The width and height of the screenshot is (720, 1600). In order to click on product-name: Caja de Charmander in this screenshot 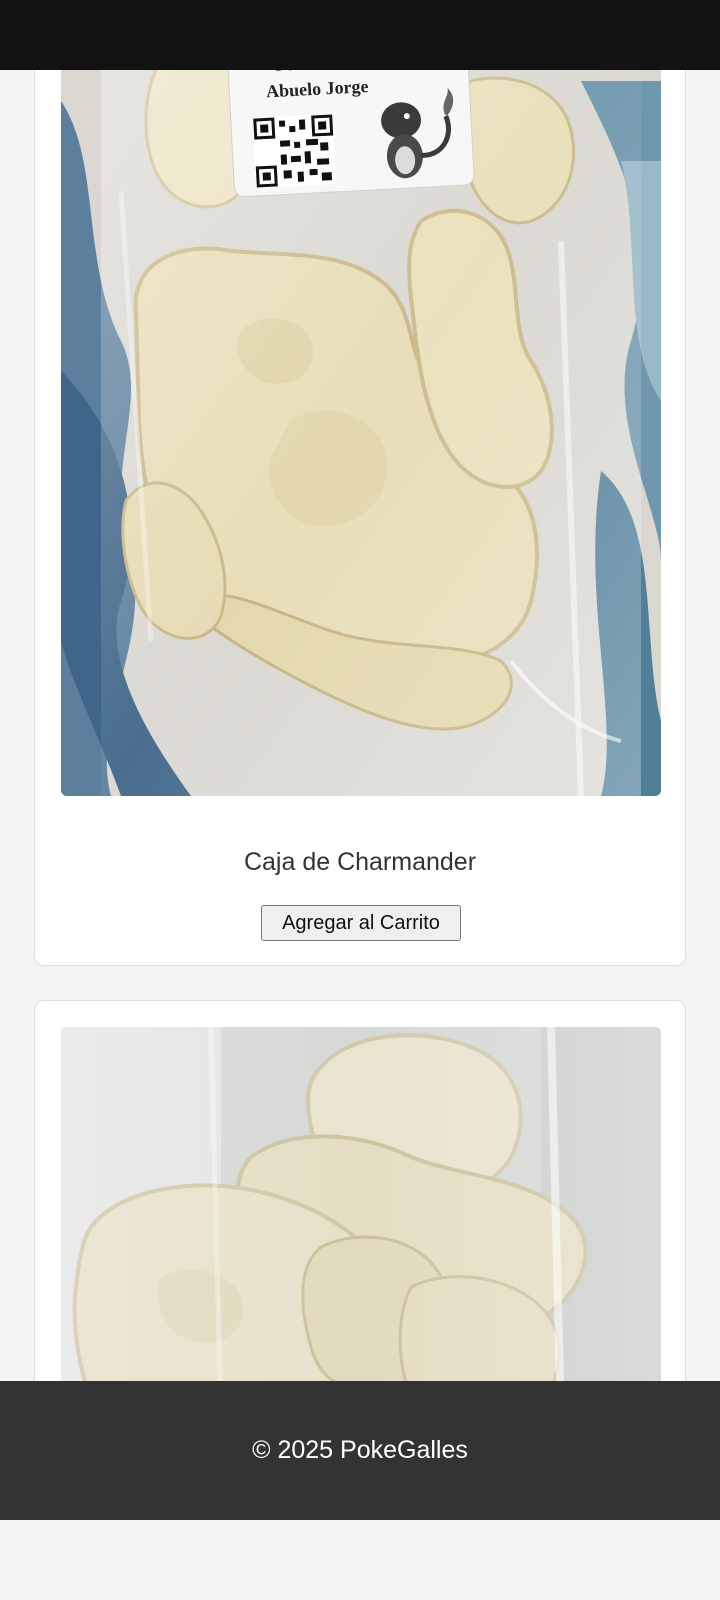, I will do `click(360, 862)`.